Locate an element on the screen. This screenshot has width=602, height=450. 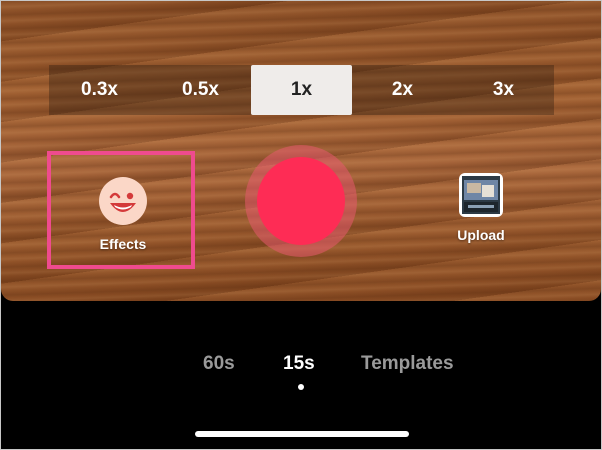
mode-15s: 15s is located at coordinates (299, 364).